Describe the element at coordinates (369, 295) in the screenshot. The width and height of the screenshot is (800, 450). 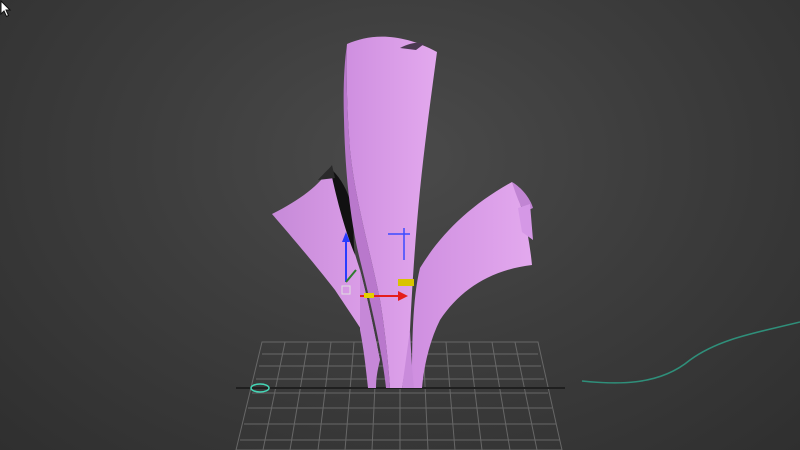
I see `gizmo-xy-plane` at that location.